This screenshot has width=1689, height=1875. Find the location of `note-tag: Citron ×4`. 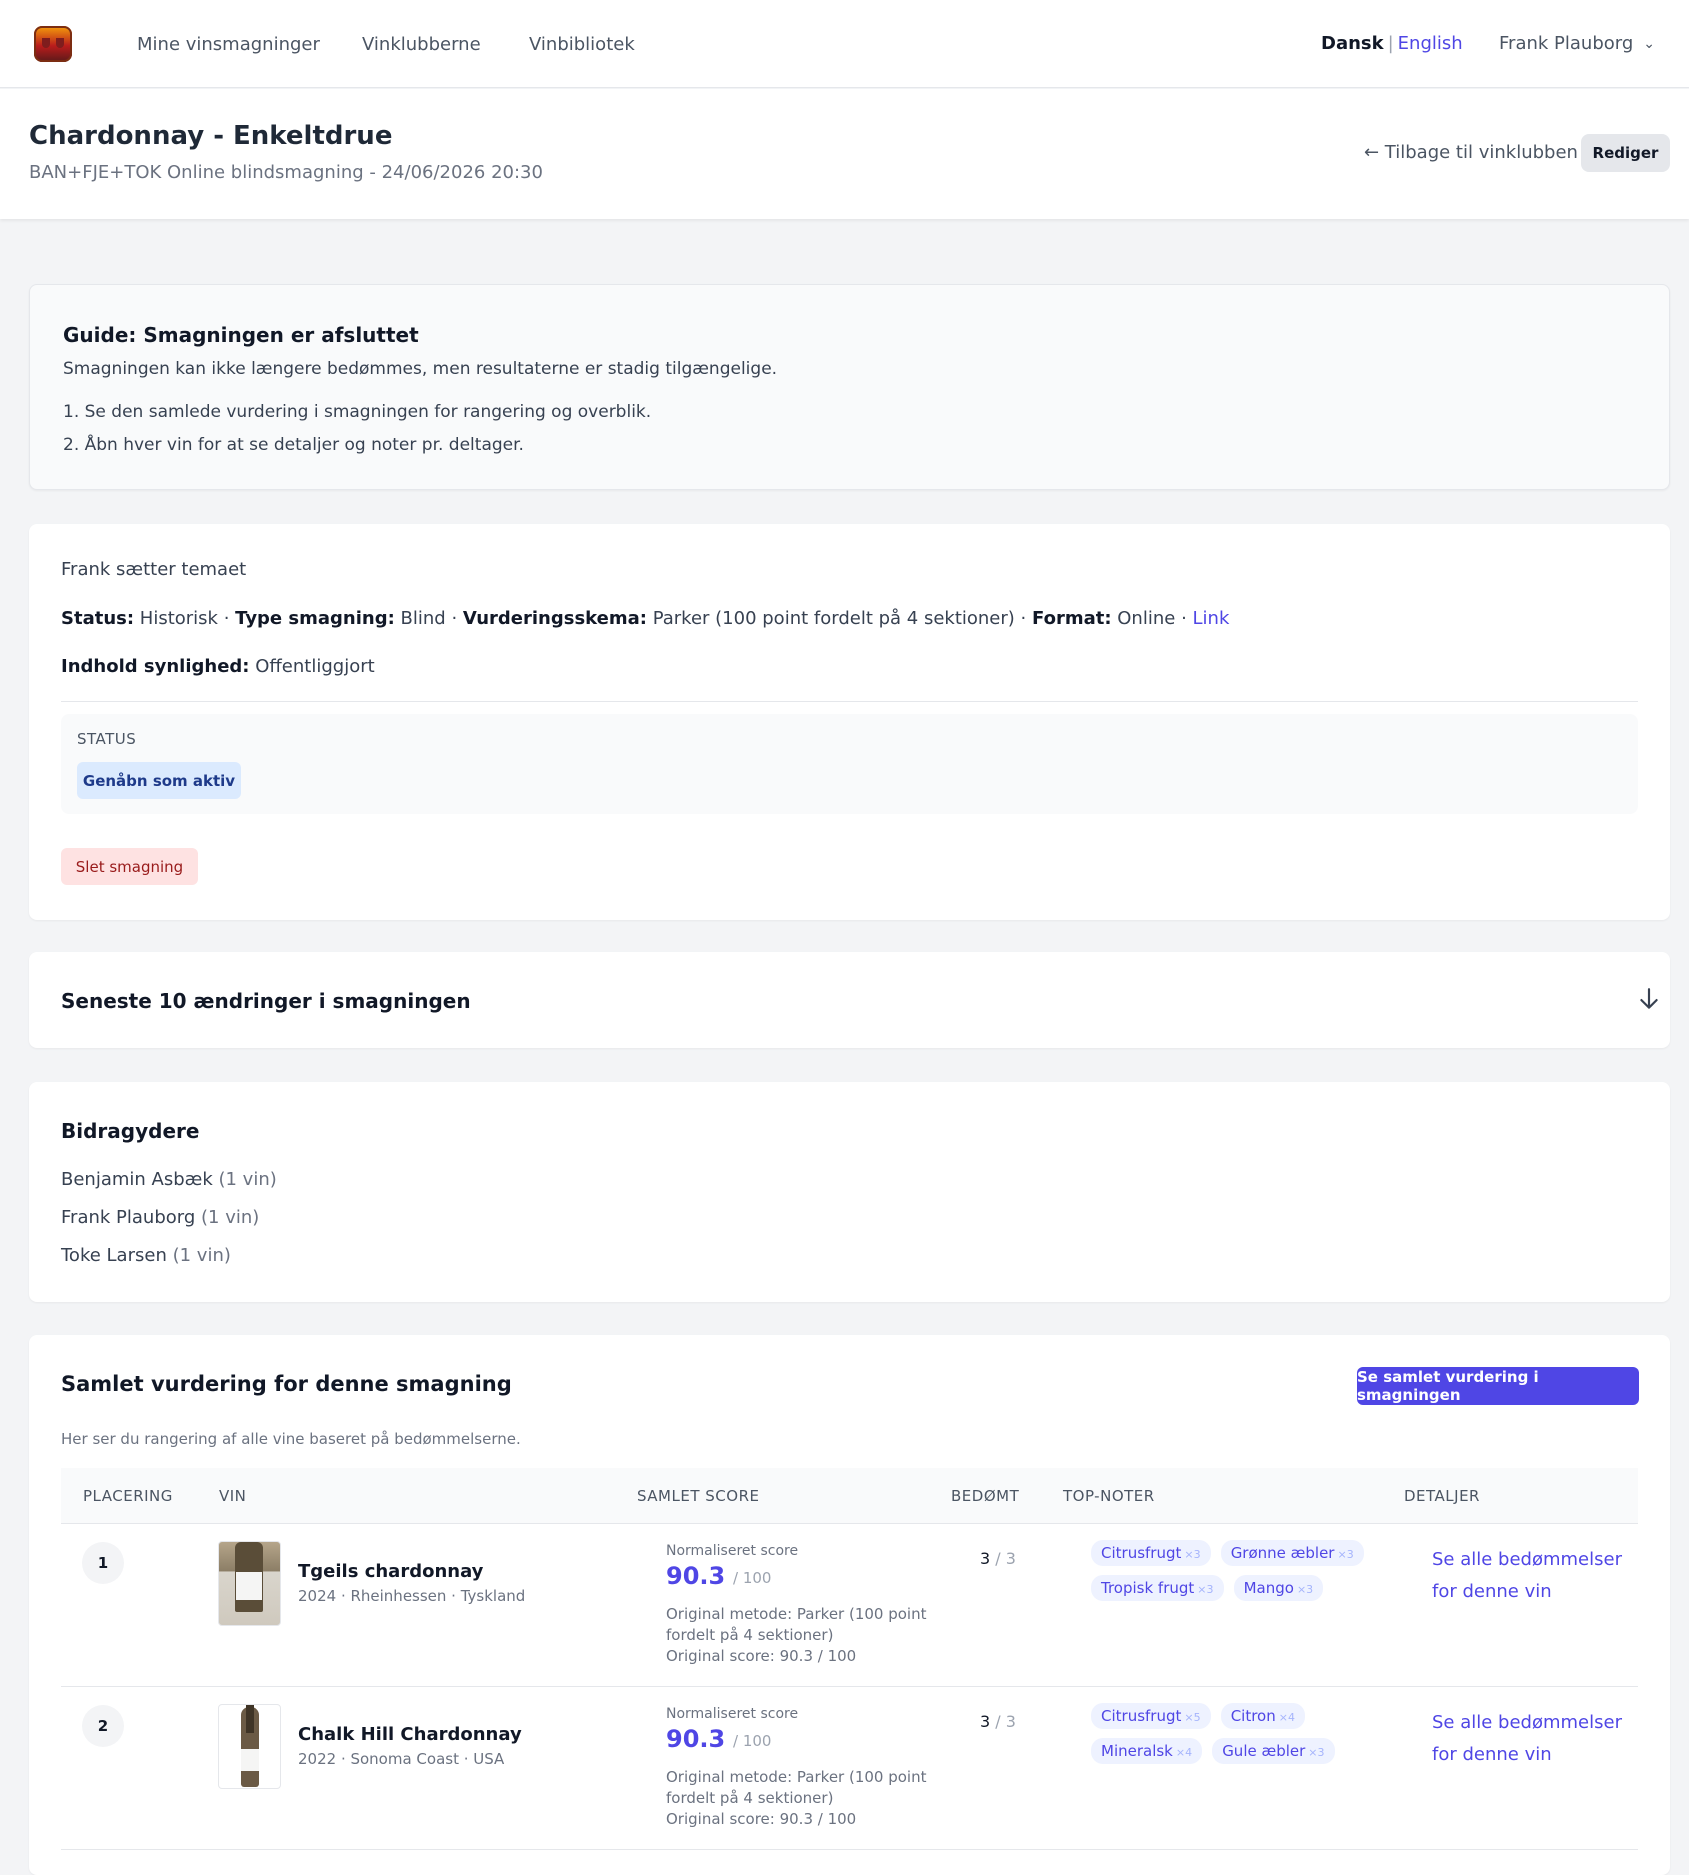

note-tag: Citron ×4 is located at coordinates (1262, 1716).